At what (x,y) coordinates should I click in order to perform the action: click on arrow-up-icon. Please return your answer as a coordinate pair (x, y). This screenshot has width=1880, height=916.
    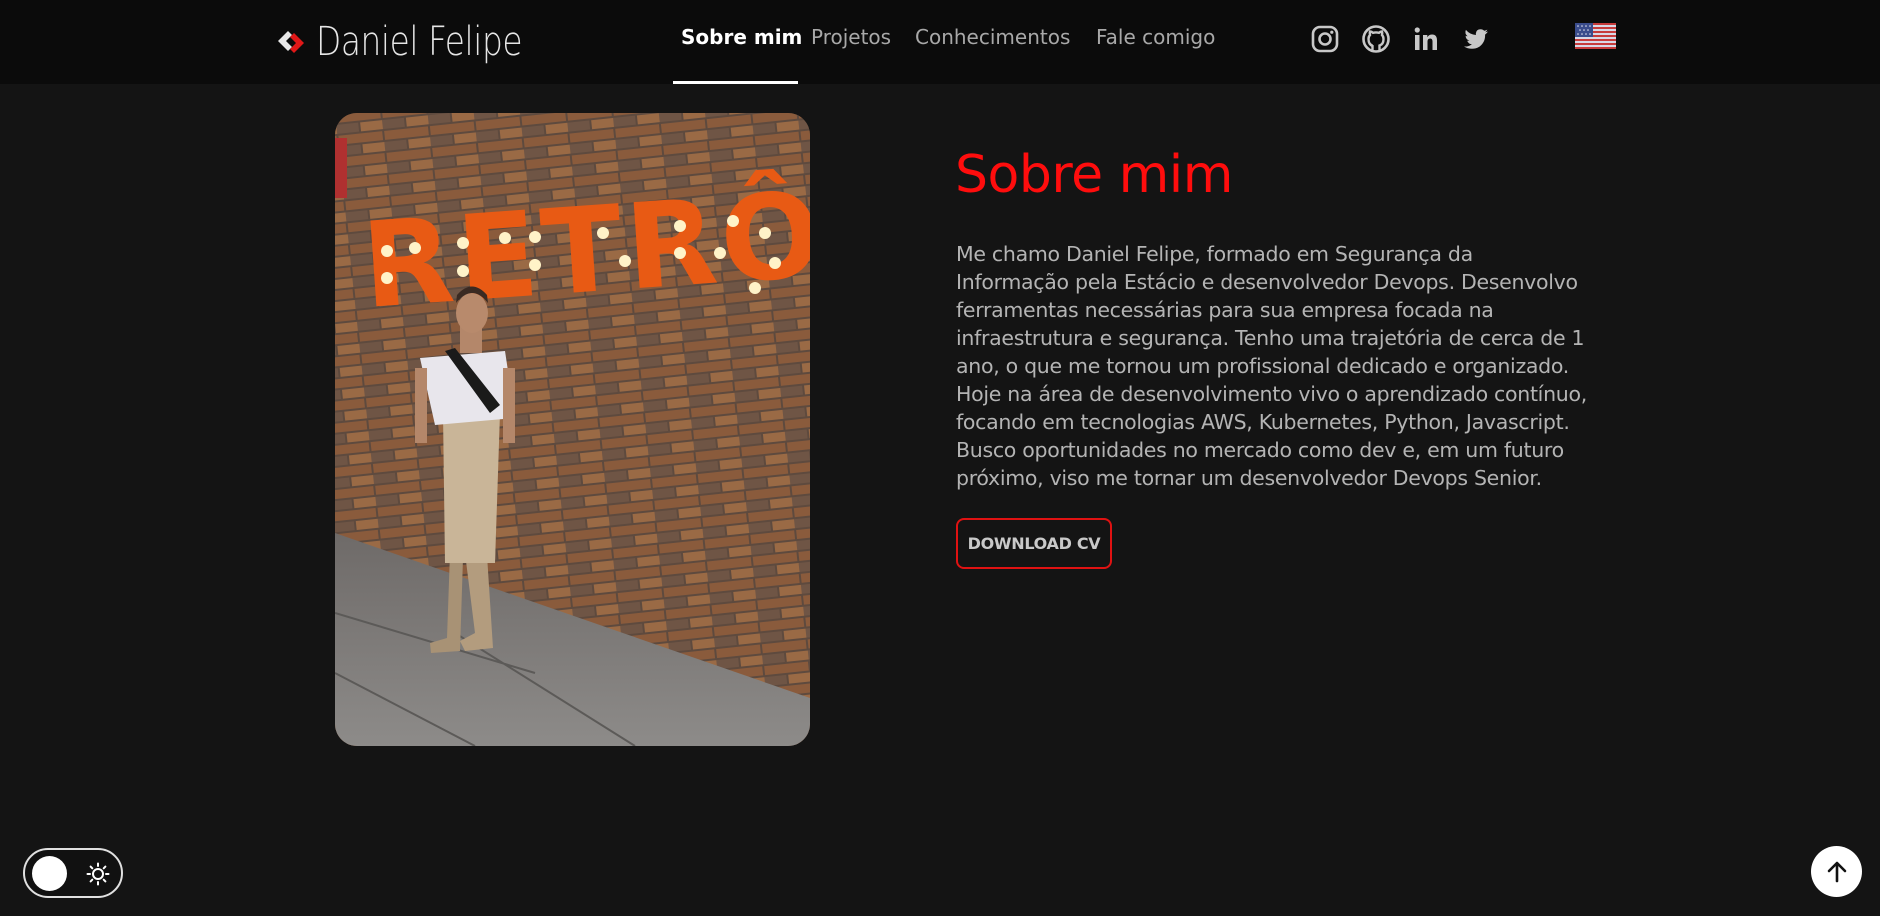
    Looking at the image, I should click on (1836, 871).